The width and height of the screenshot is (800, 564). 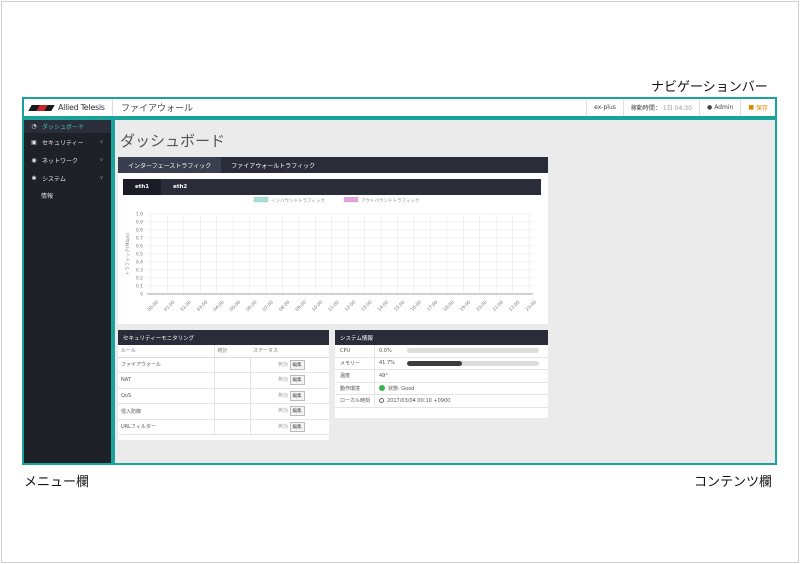 What do you see at coordinates (67, 291) in the screenshot?
I see `menu-highlight` at bounding box center [67, 291].